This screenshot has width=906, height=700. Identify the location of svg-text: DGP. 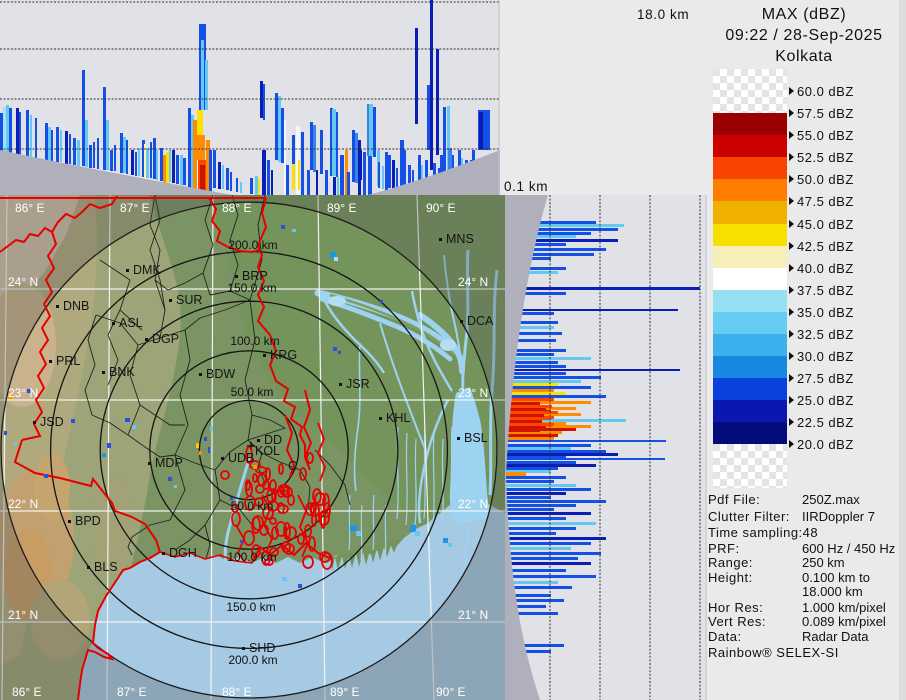
(165, 339).